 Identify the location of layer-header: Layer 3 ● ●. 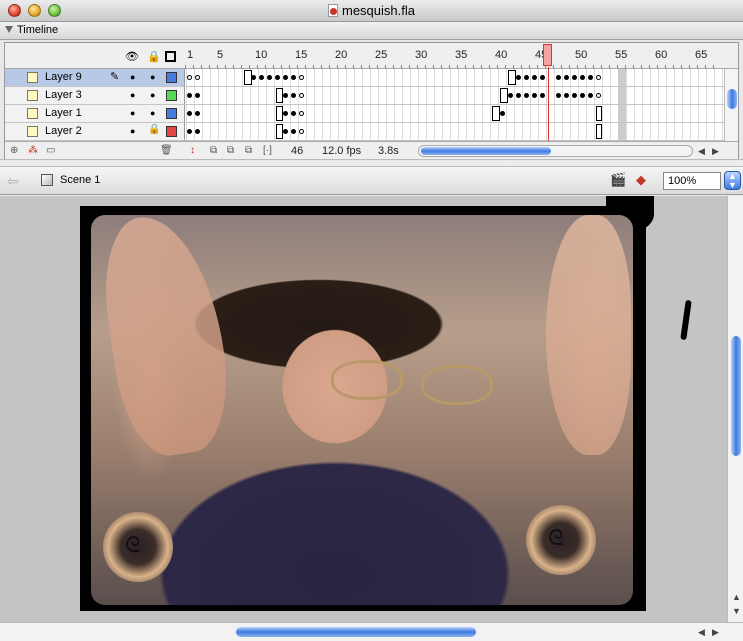
(95, 95).